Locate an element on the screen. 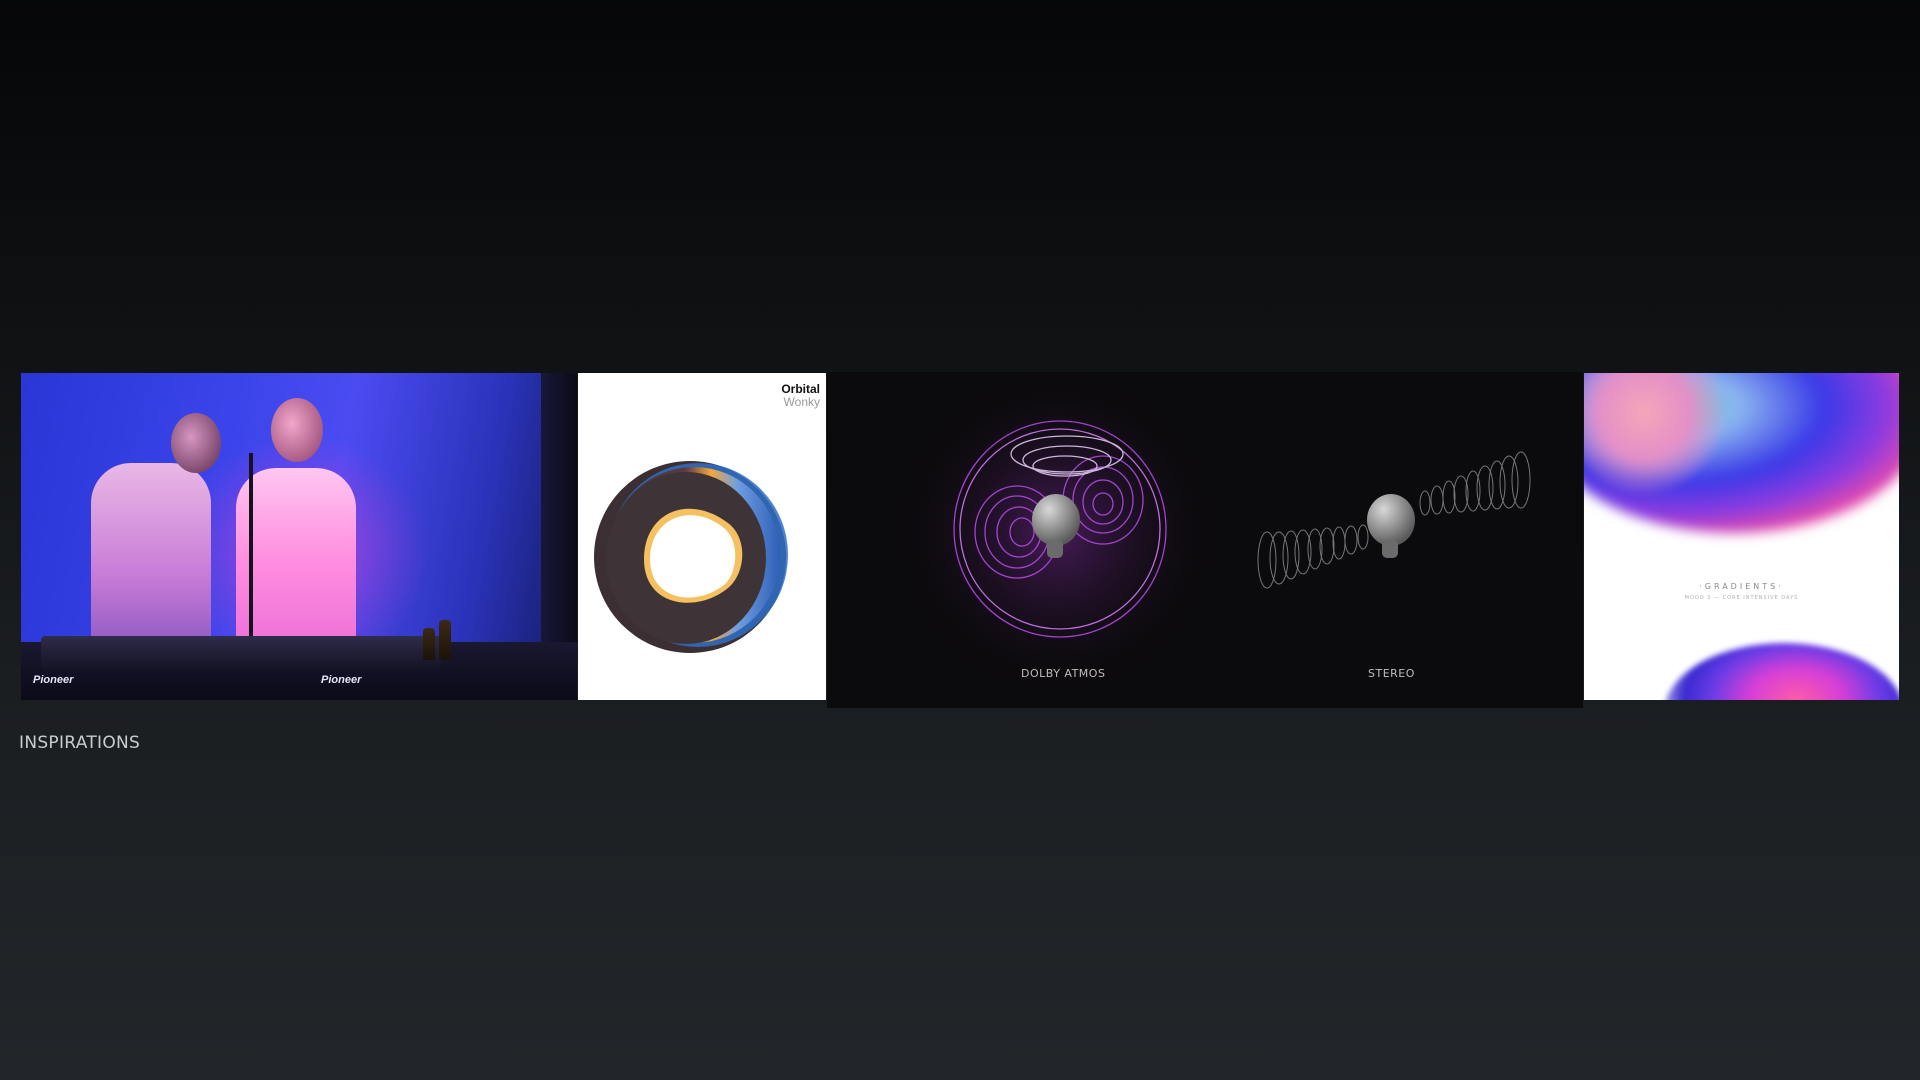 The width and height of the screenshot is (1920, 1080). spatial-audio-graphic is located at coordinates (1209, 537).